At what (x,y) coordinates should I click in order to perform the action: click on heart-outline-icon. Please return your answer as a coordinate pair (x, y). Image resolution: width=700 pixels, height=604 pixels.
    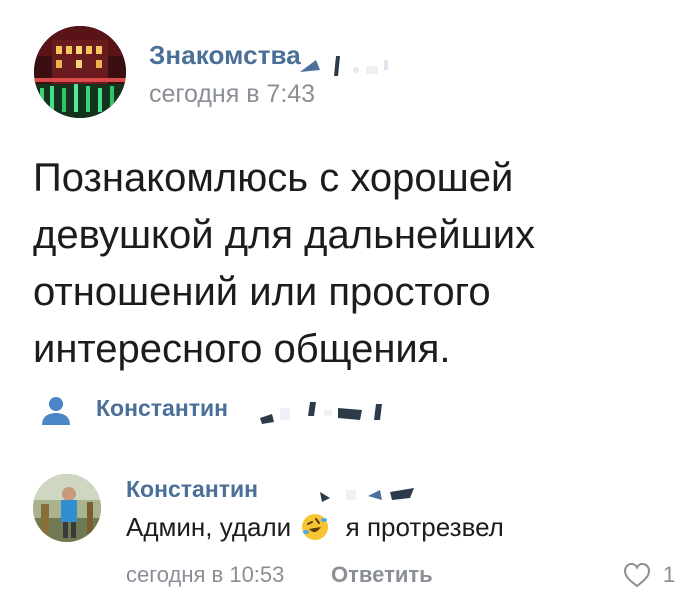
    Looking at the image, I should click on (637, 575).